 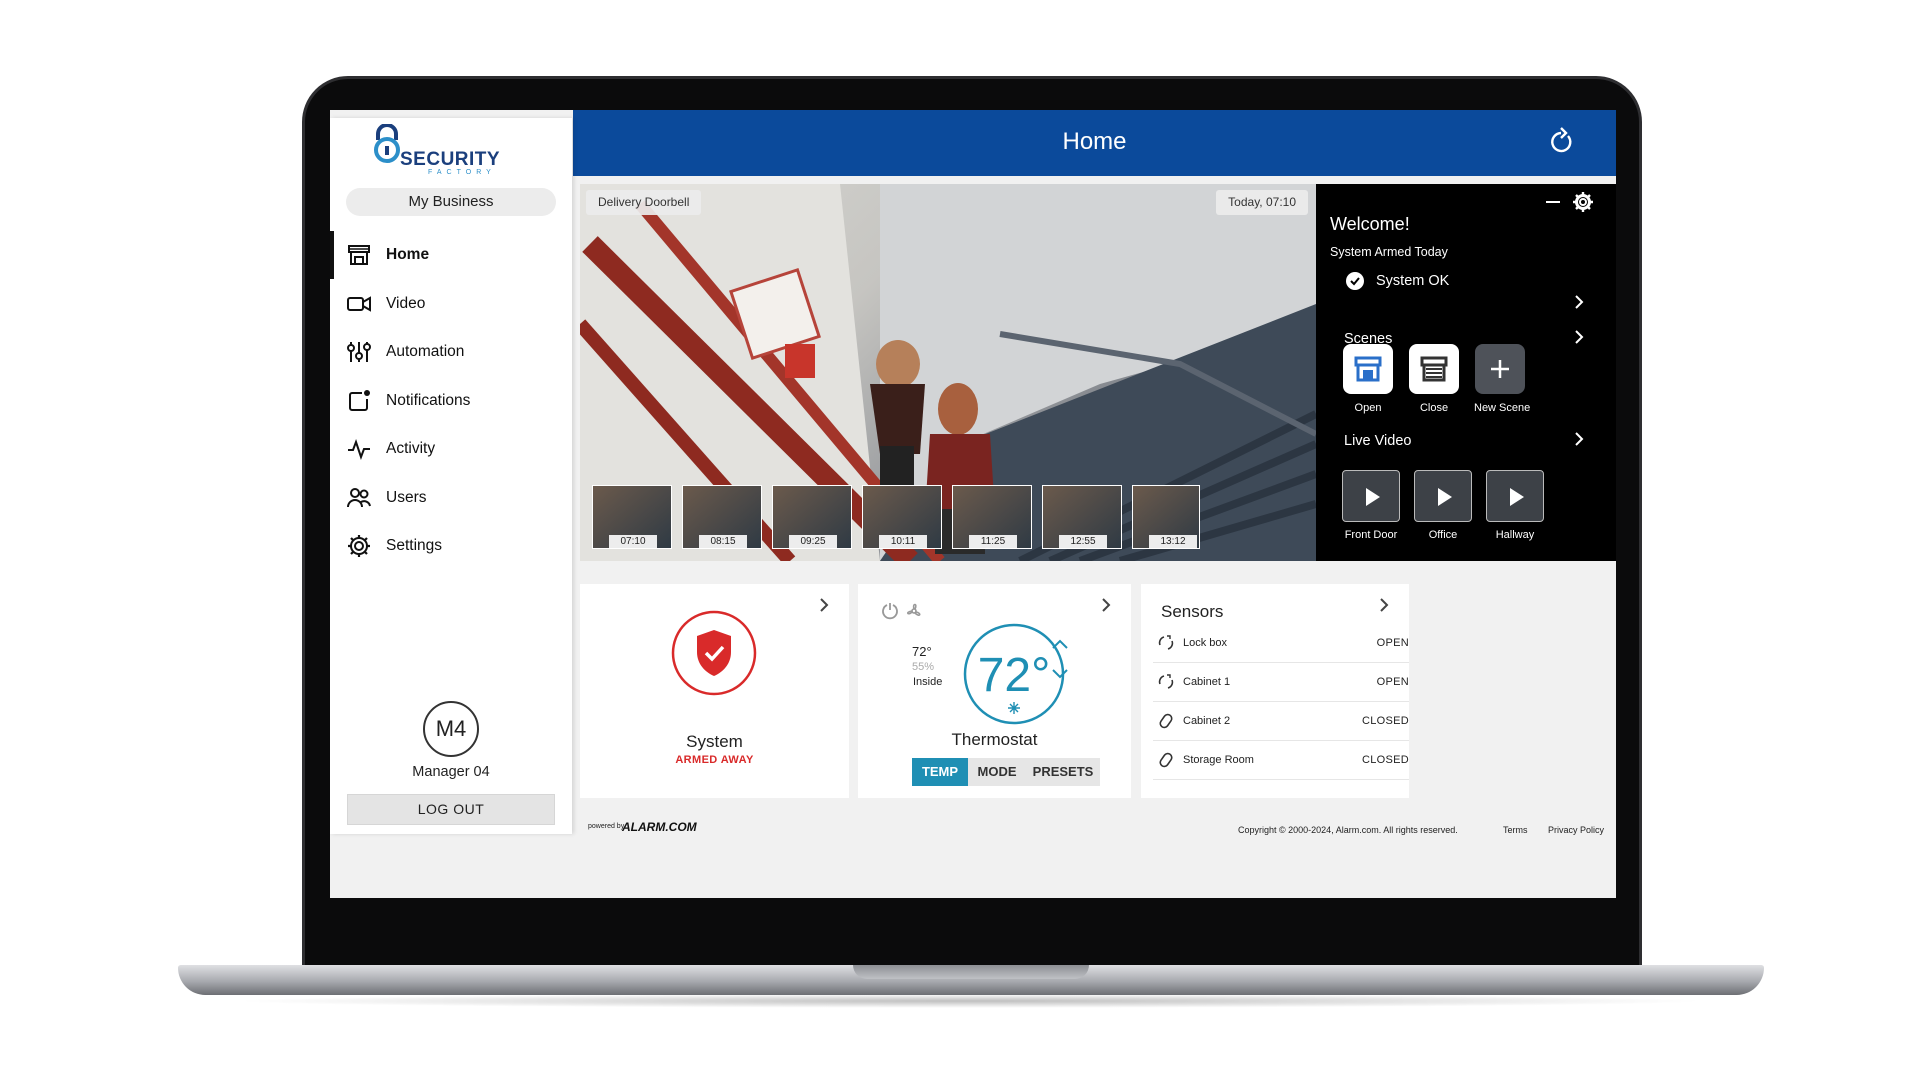 I want to click on list-item: Cabinet 1 OPEN, so click(x=1281, y=682).